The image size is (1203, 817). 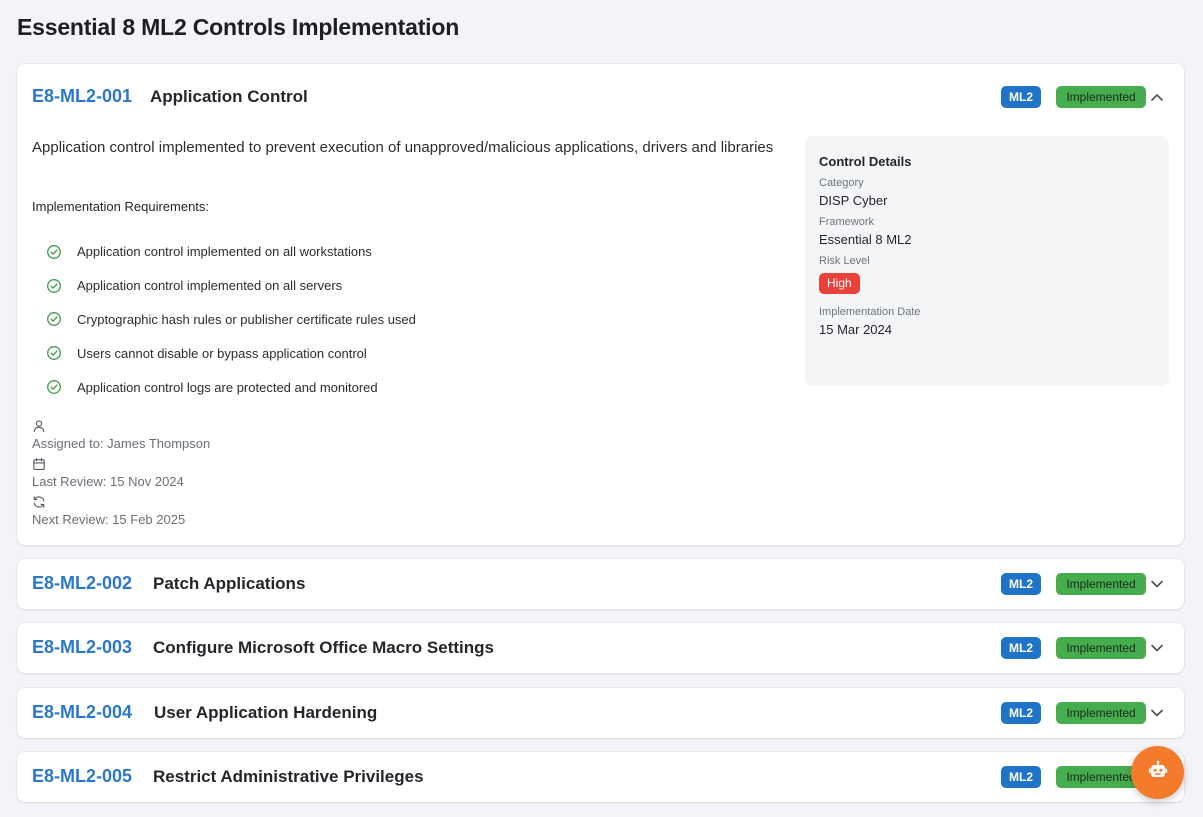 I want to click on requirements-title: Implementation Requirements:, so click(x=121, y=206).